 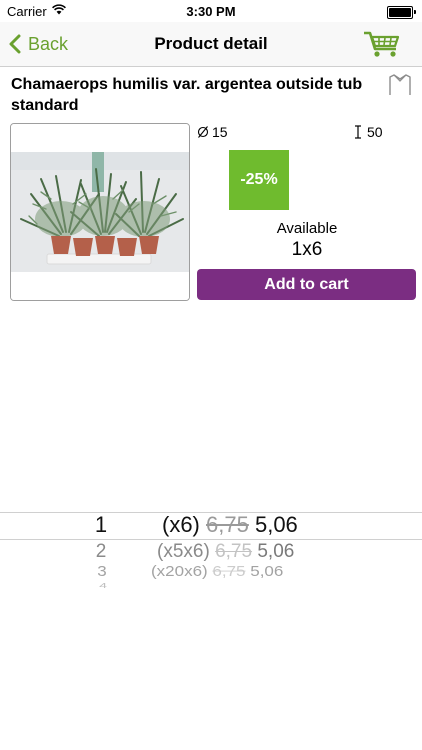 I want to click on picker-row-4: 4, so click(x=211, y=585).